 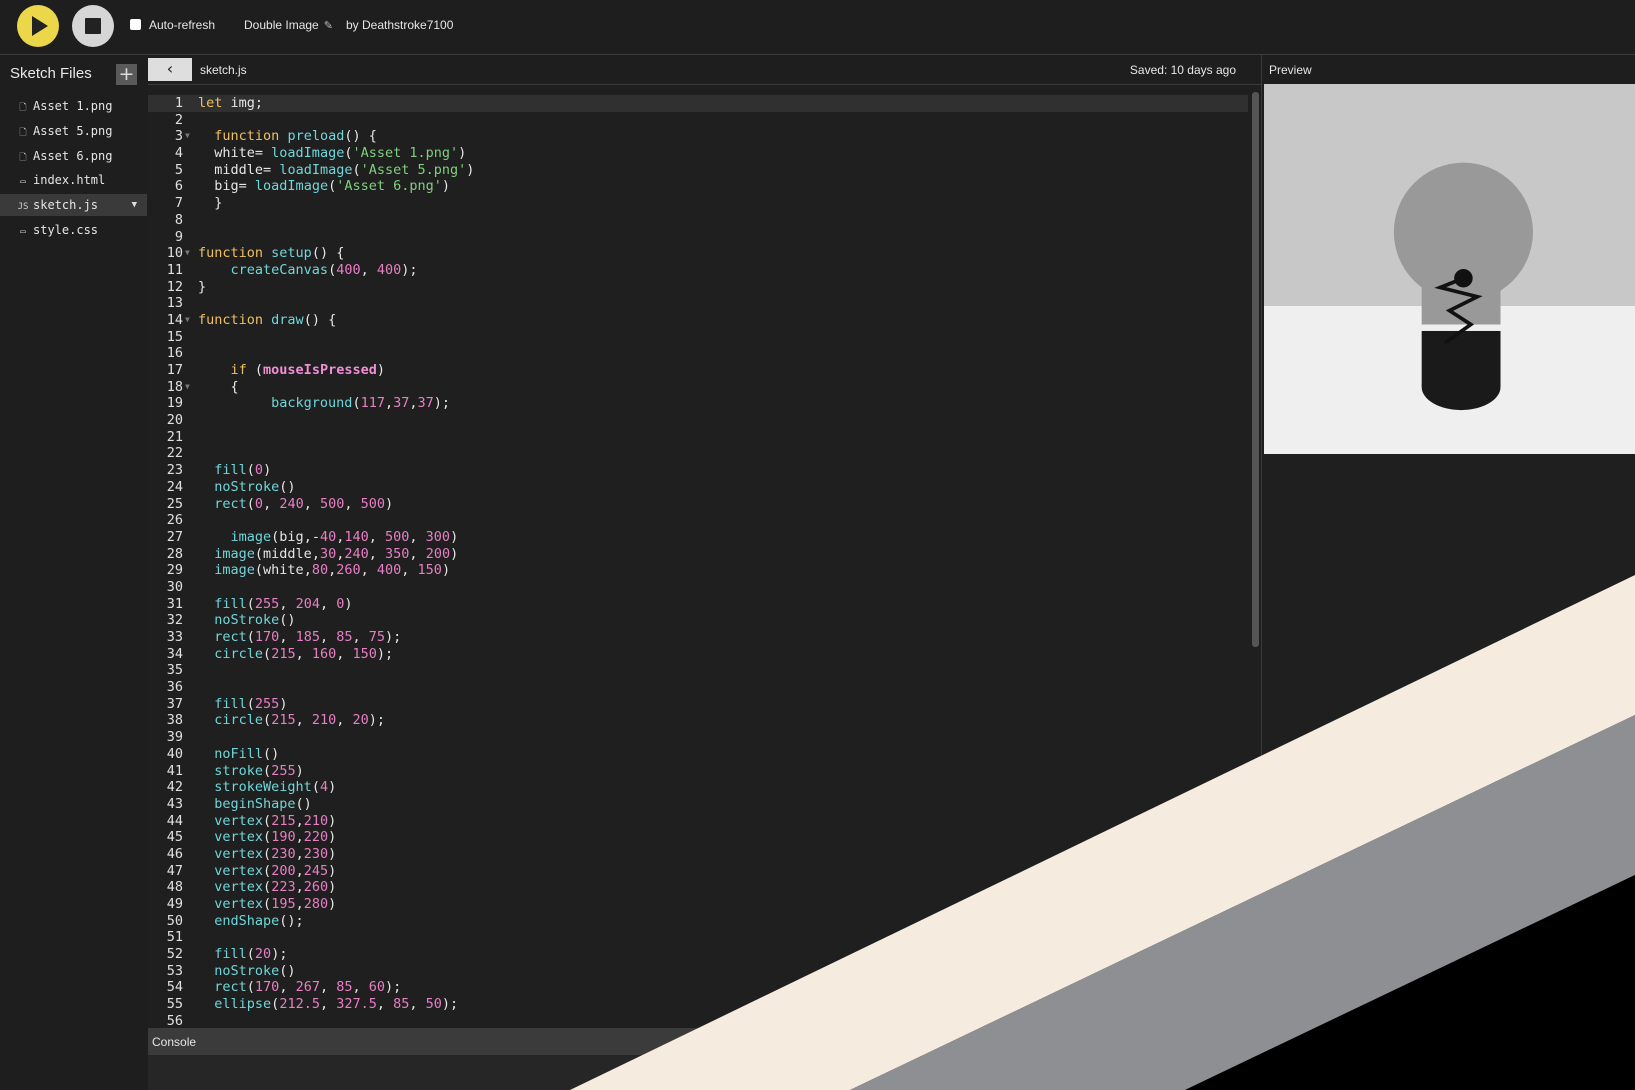 I want to click on code-line: 20, so click(x=698, y=420).